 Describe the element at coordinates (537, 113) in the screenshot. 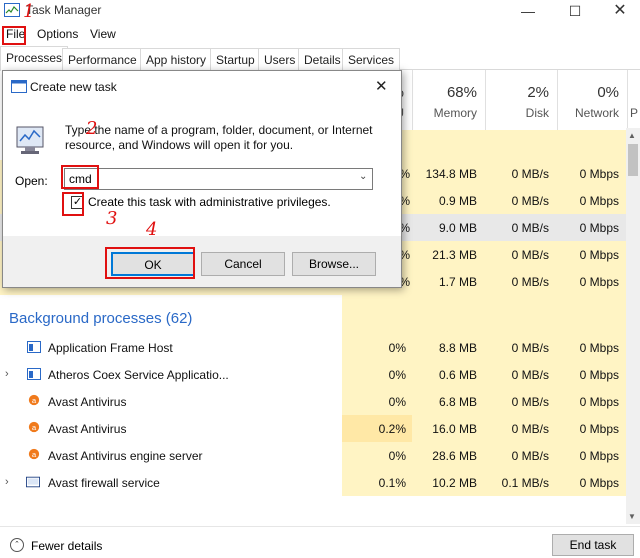

I see `disk-label: Disk` at that location.